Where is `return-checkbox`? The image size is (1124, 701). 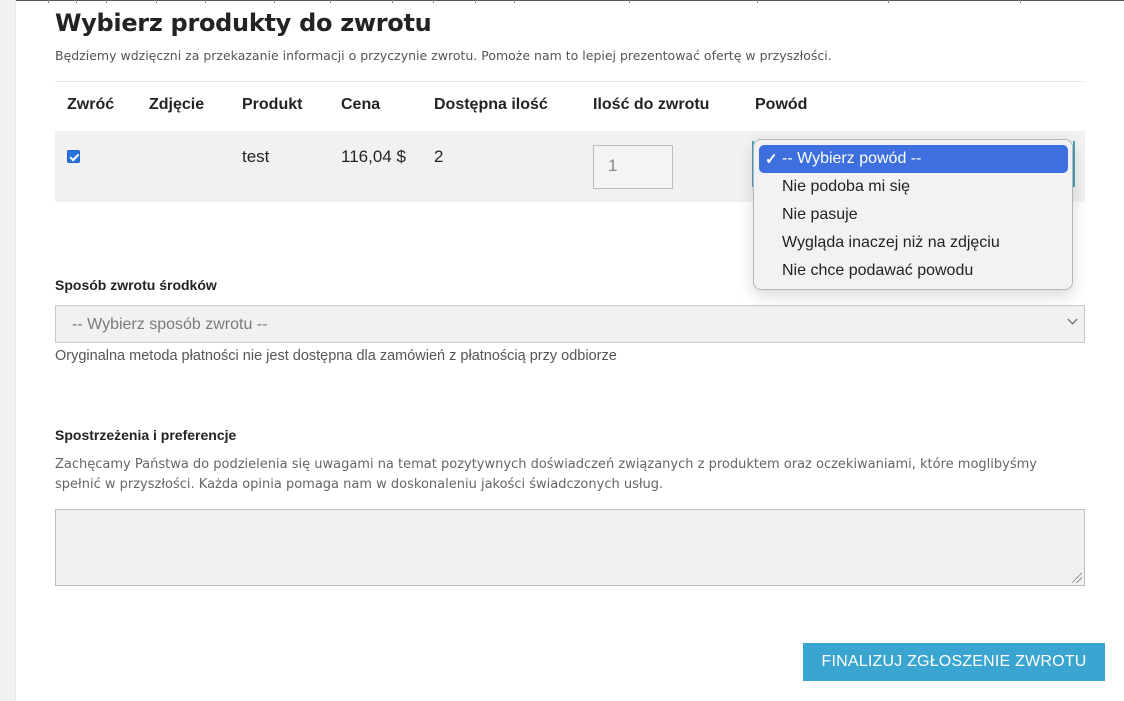 return-checkbox is located at coordinates (73, 156).